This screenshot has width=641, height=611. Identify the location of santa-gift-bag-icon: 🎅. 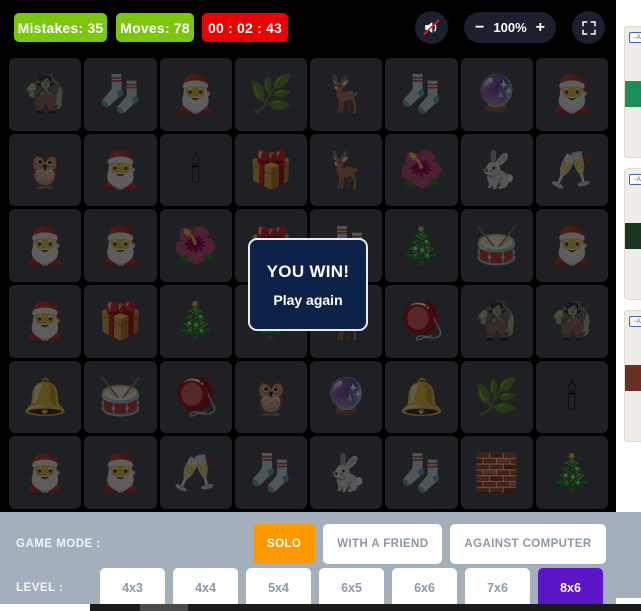
(45, 245).